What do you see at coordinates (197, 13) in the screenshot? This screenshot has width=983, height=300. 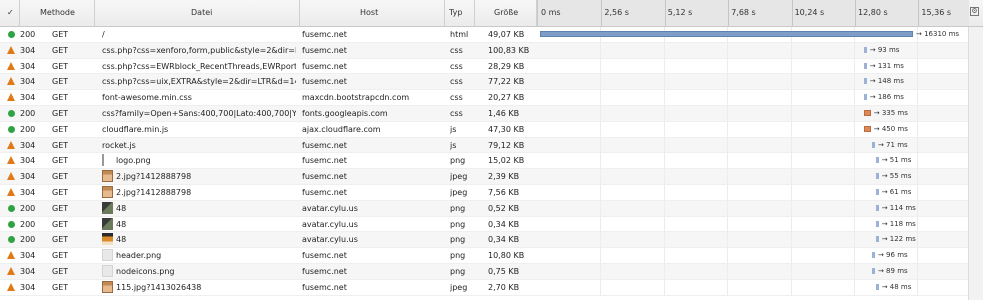 I see `file-column-header: Datei` at bounding box center [197, 13].